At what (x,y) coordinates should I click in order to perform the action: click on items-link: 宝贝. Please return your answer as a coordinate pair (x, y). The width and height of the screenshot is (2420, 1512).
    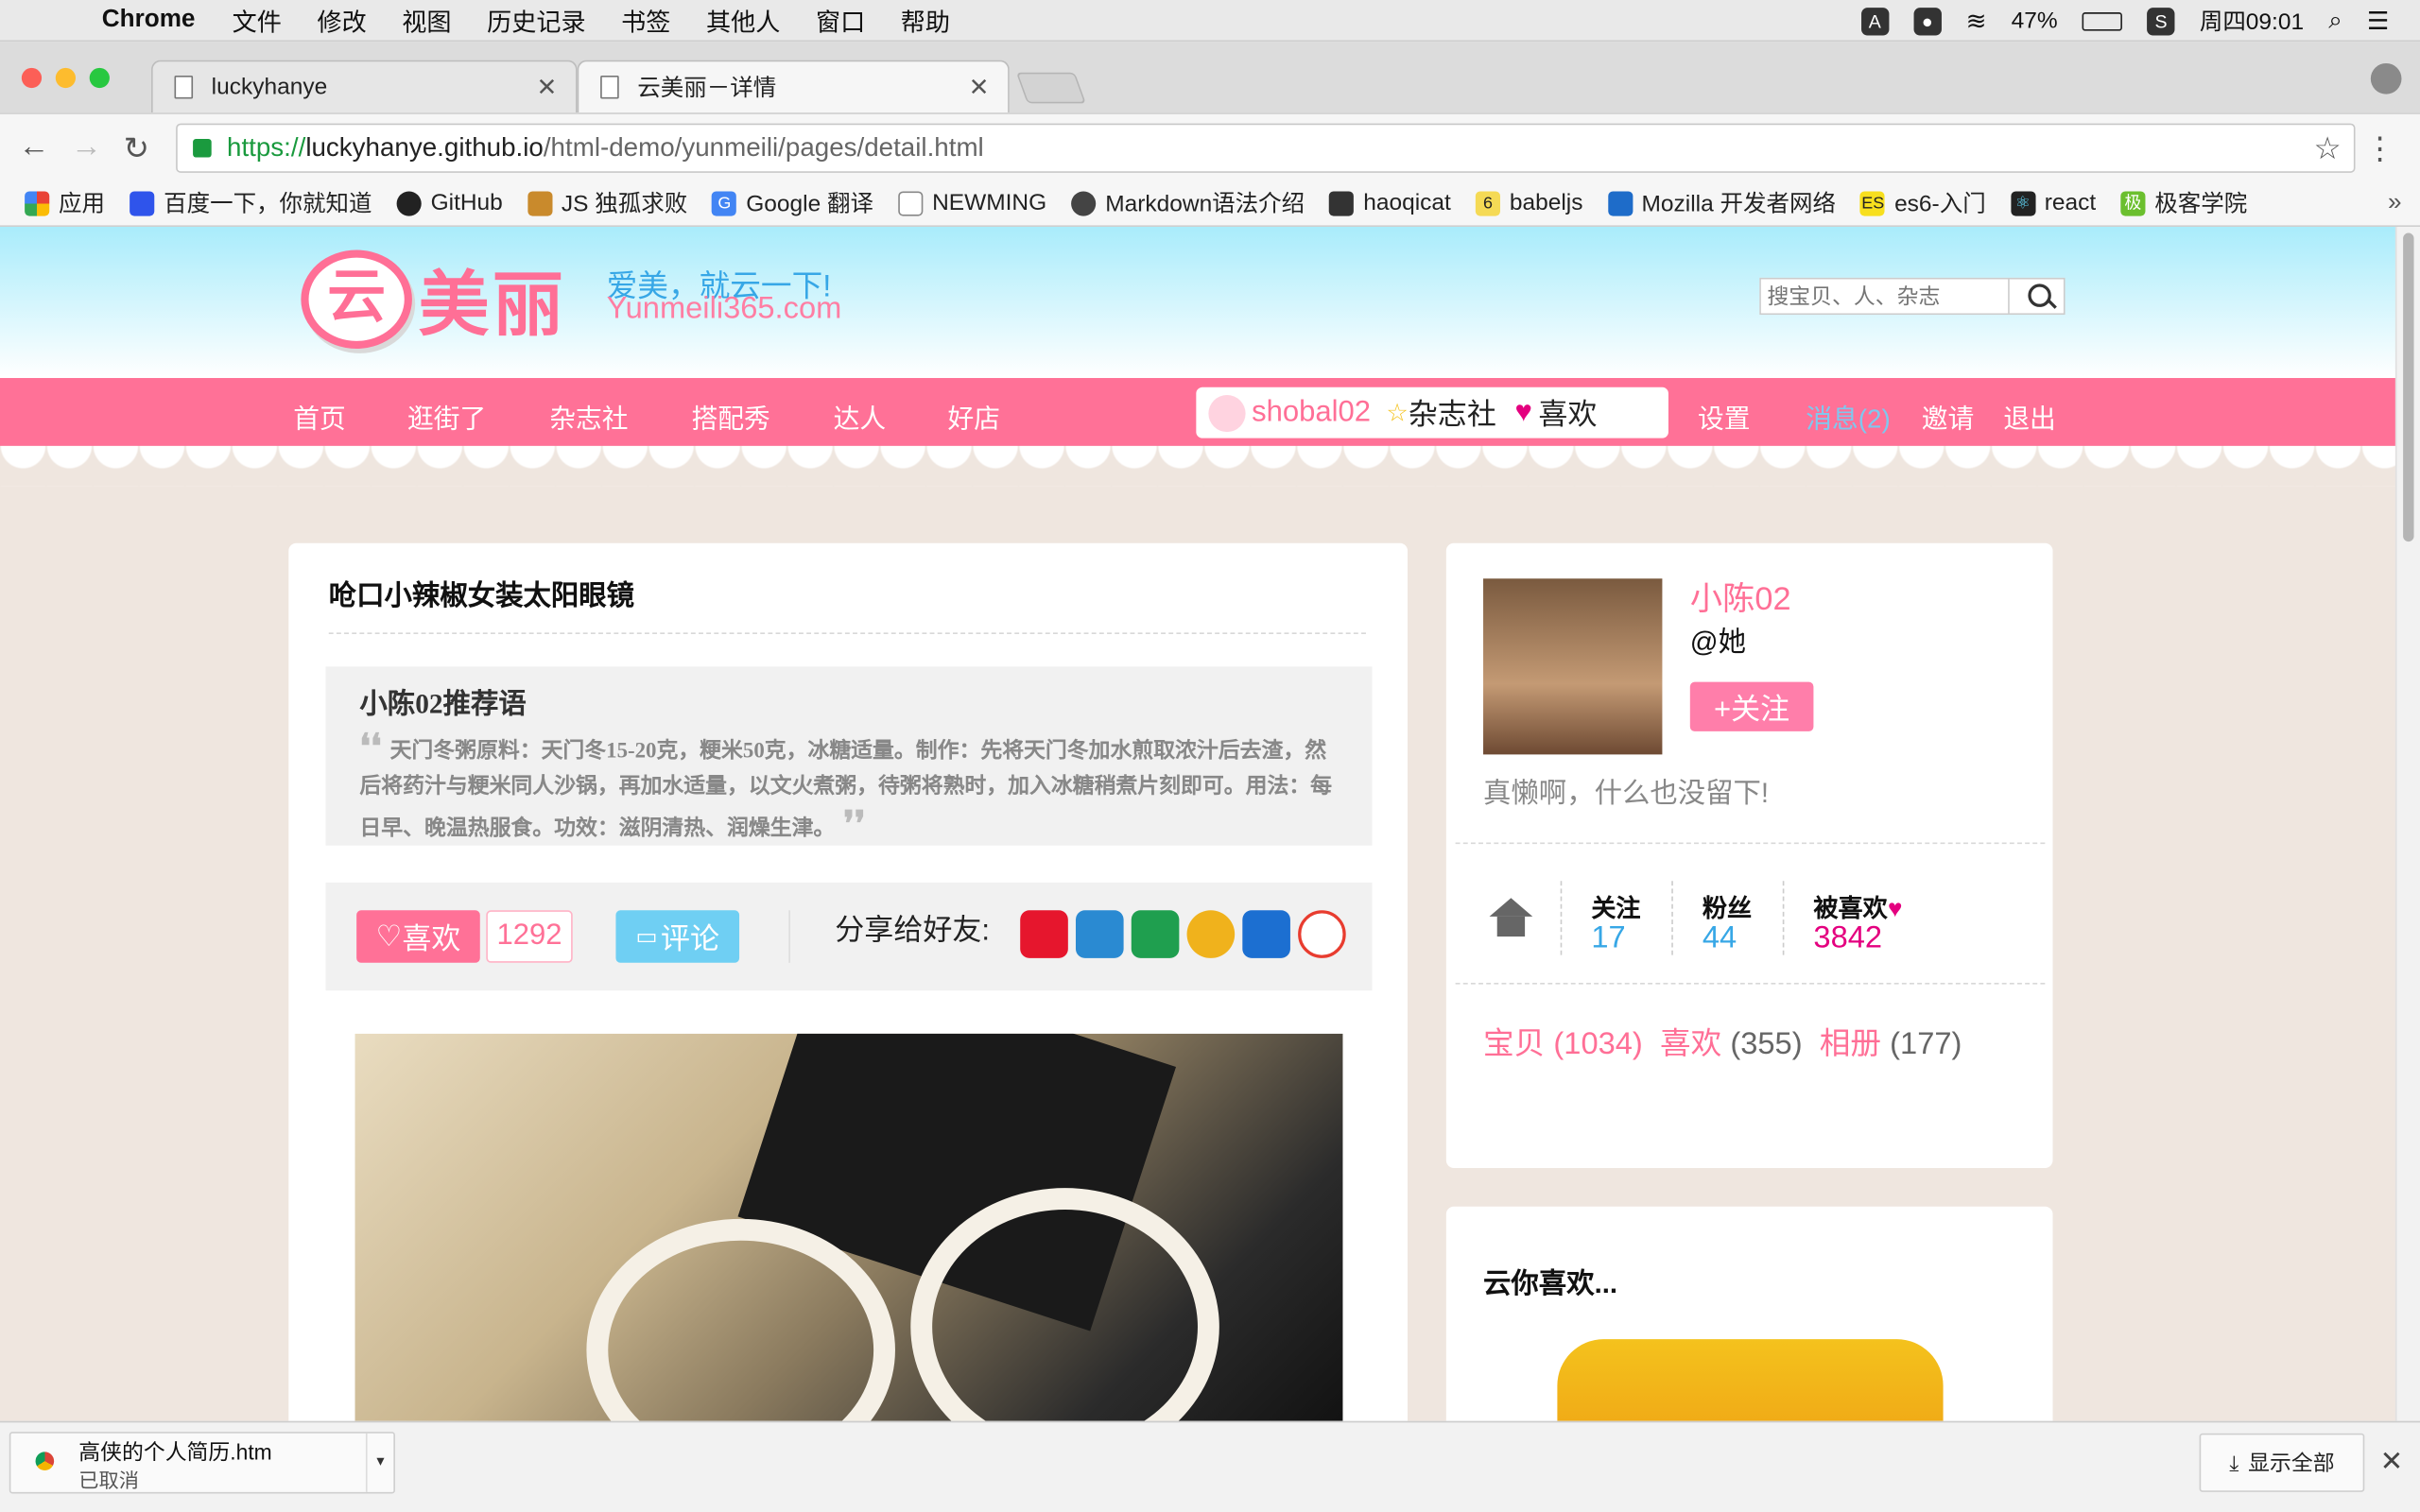
    Looking at the image, I should click on (1514, 1044).